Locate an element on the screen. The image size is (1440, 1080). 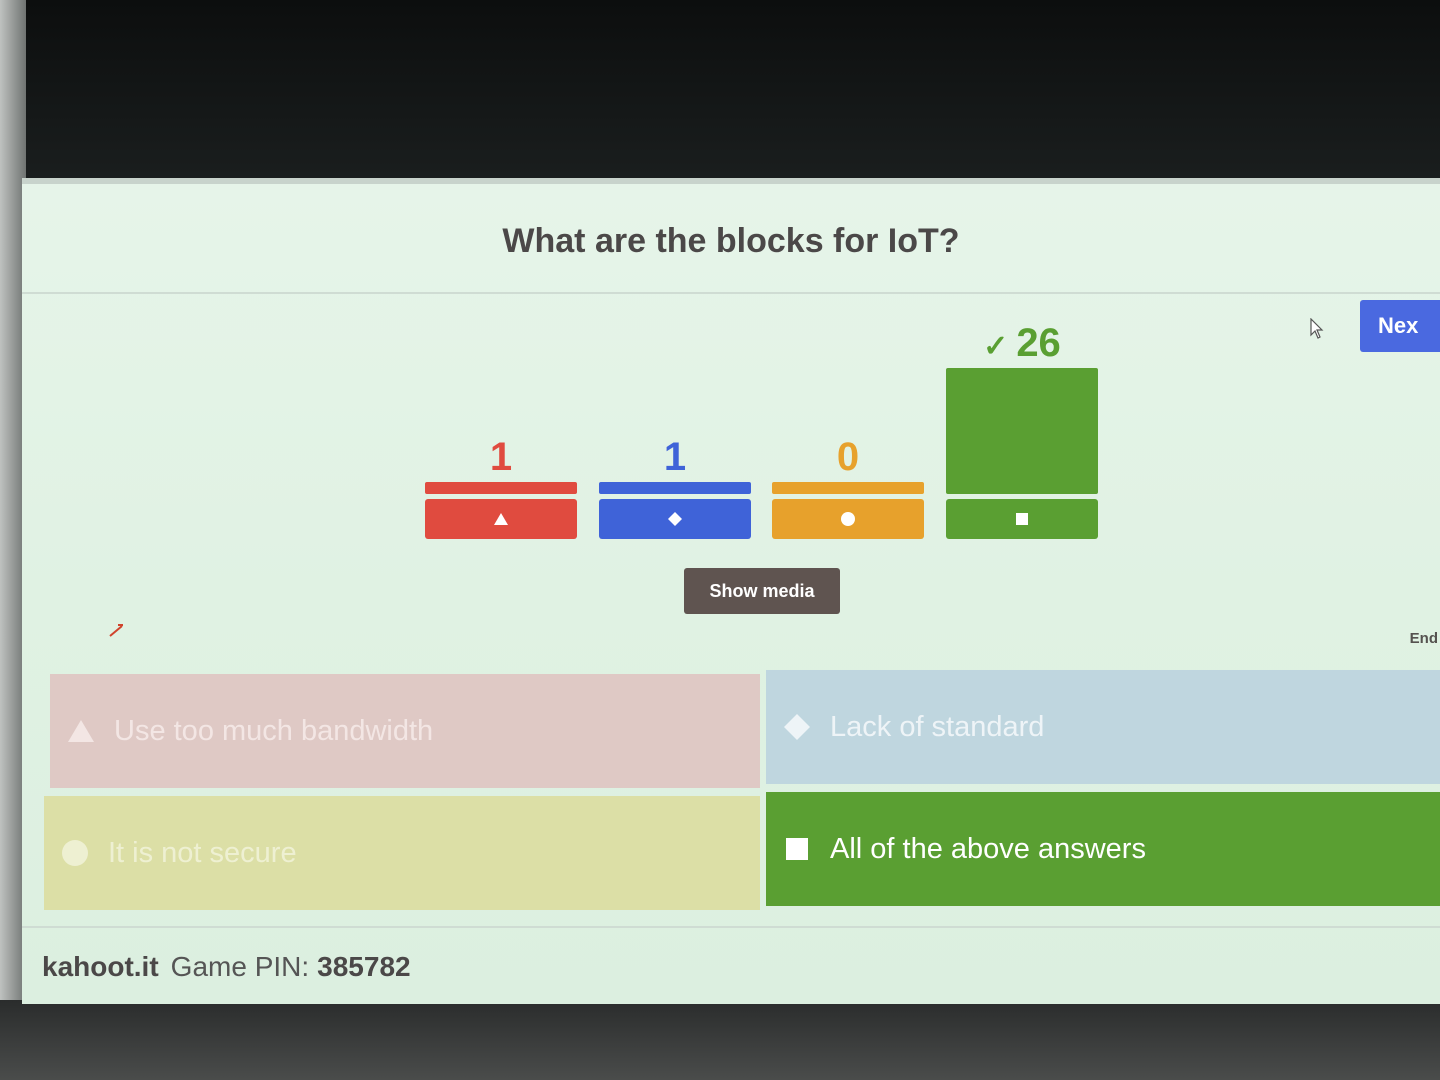
answer-text: All of the above answers is located at coordinates (988, 849).